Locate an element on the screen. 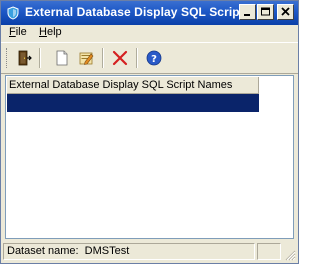 The image size is (320, 264). close-button is located at coordinates (285, 12).